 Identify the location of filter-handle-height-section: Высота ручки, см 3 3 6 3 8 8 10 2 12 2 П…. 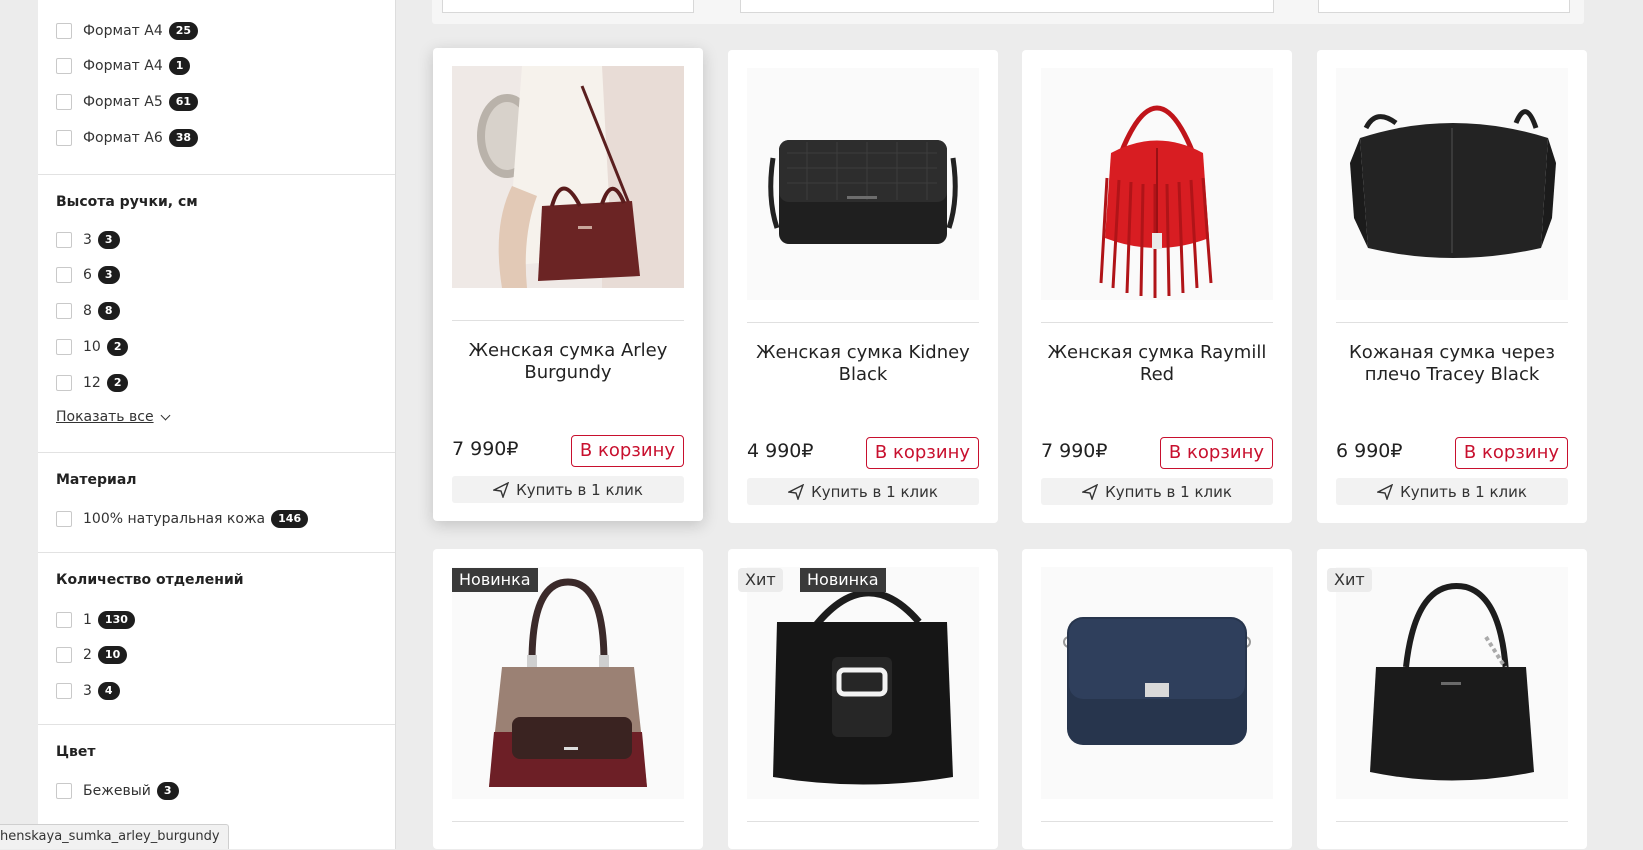
(216, 313).